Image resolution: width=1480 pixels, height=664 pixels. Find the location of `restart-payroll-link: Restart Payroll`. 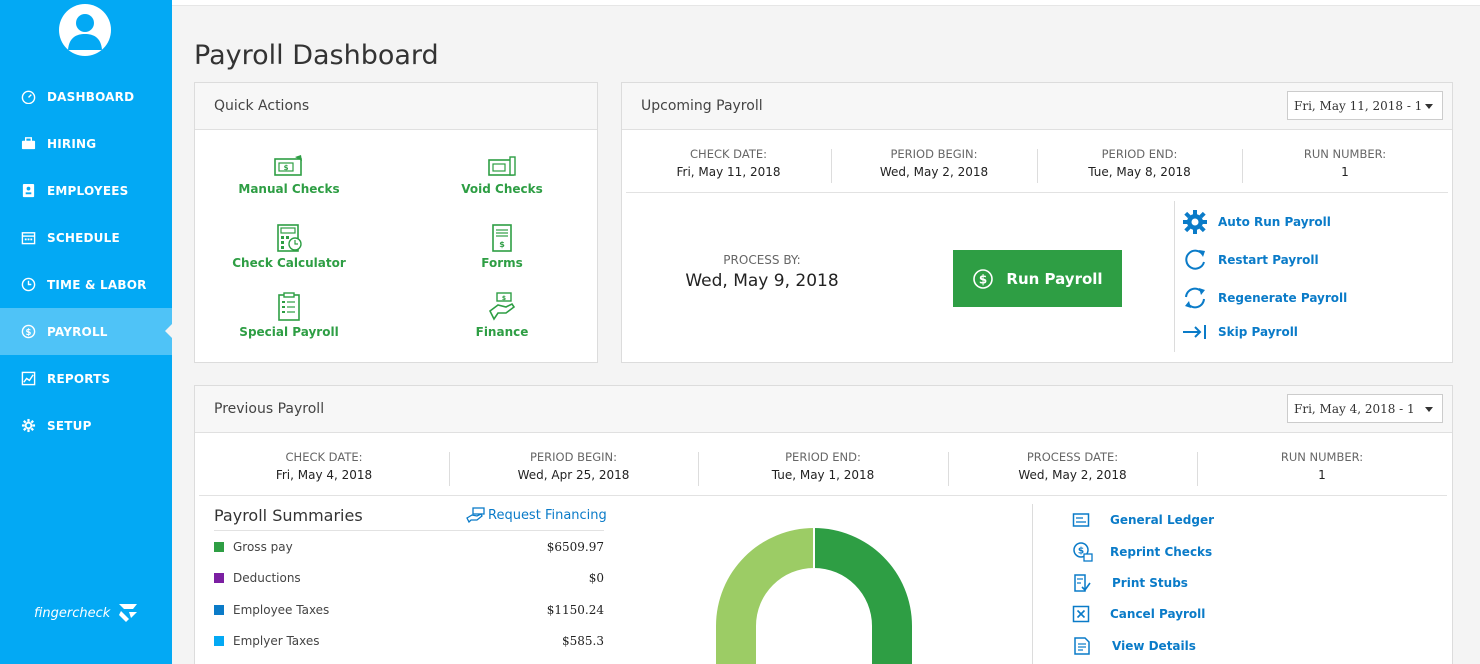

restart-payroll-link: Restart Payroll is located at coordinates (1250, 260).